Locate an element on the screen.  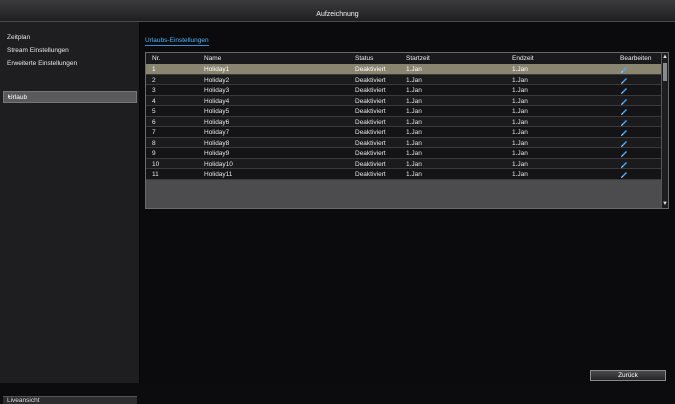
scroll-down-icon: ▼ is located at coordinates (665, 204).